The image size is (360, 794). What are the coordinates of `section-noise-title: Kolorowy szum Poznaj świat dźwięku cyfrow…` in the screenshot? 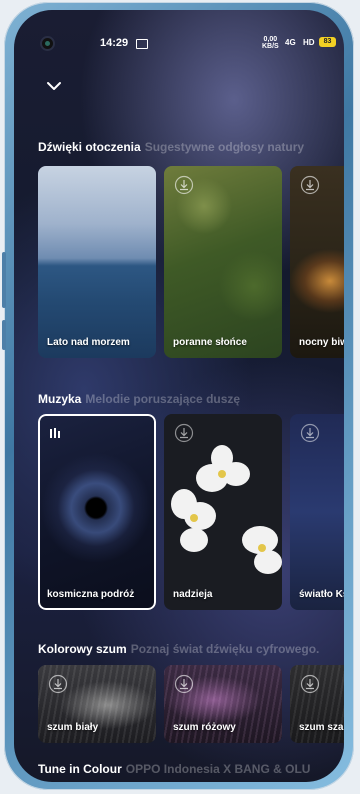 It's located at (178, 649).